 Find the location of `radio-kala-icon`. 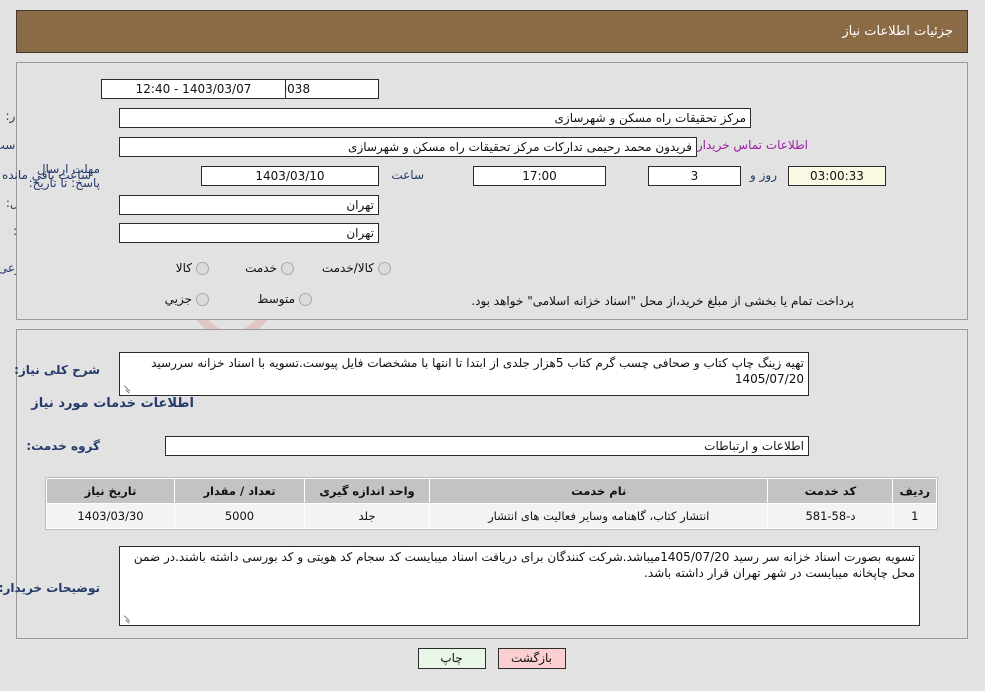

radio-kala-icon is located at coordinates (203, 268).